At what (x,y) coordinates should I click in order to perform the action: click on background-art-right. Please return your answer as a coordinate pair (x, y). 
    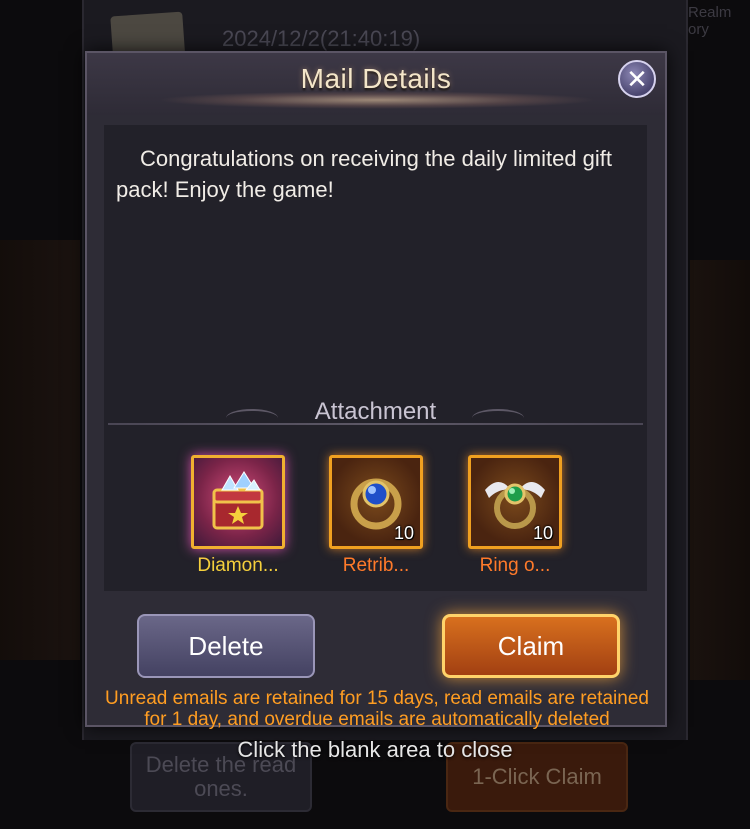
    Looking at the image, I should click on (720, 470).